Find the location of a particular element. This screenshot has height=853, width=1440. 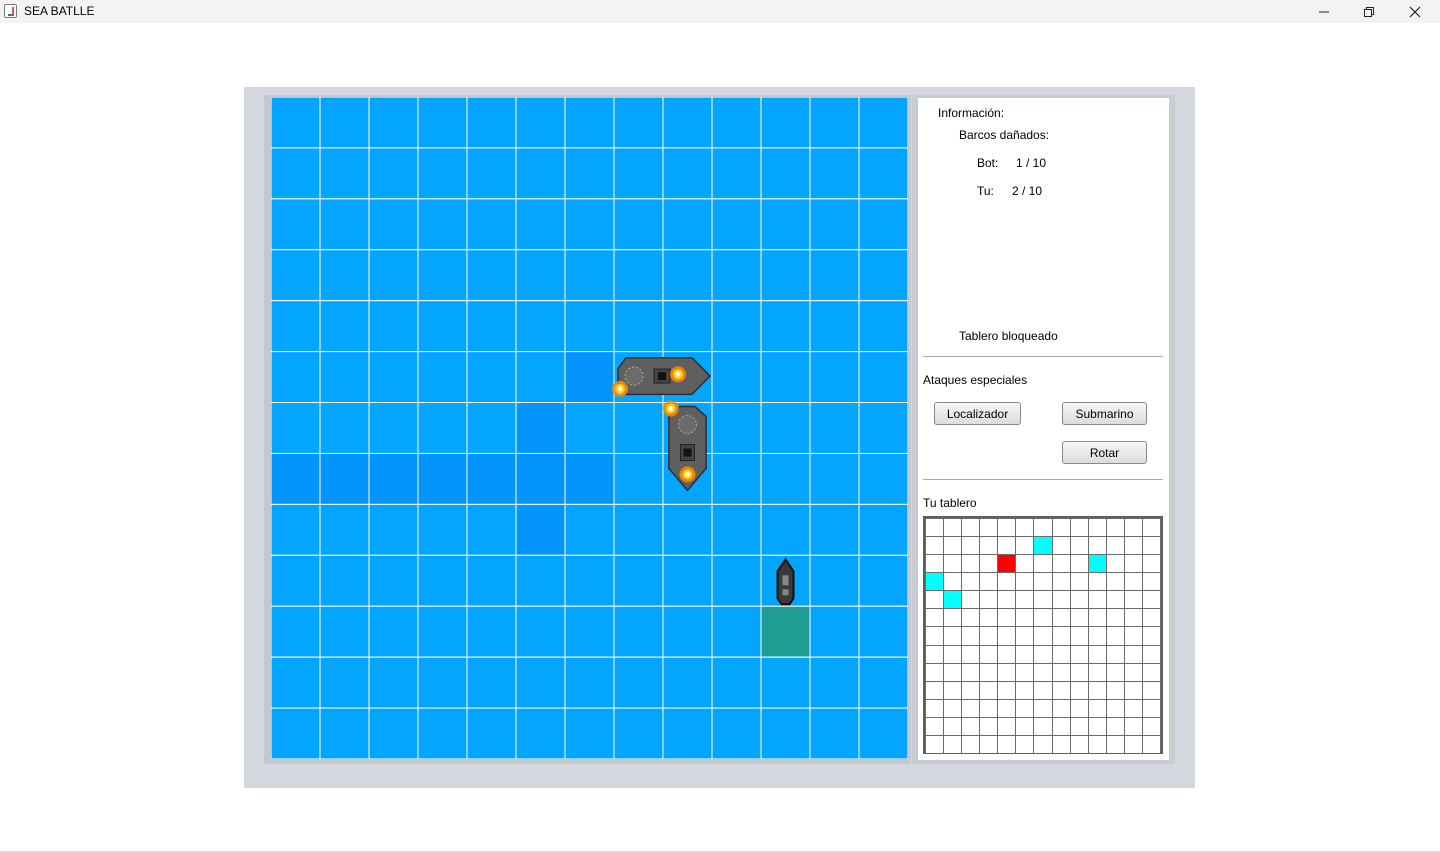

close-button is located at coordinates (1415, 11).